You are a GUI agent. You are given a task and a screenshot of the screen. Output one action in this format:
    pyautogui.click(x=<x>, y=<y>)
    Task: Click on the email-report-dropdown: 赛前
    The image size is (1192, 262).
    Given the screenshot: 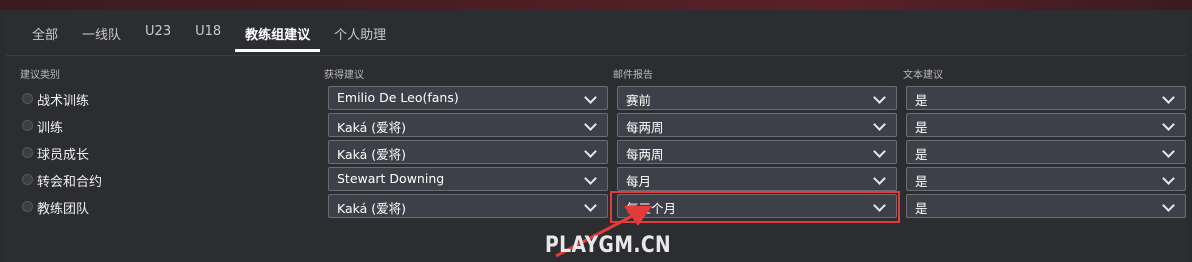 What is the action you would take?
    pyautogui.click(x=757, y=98)
    